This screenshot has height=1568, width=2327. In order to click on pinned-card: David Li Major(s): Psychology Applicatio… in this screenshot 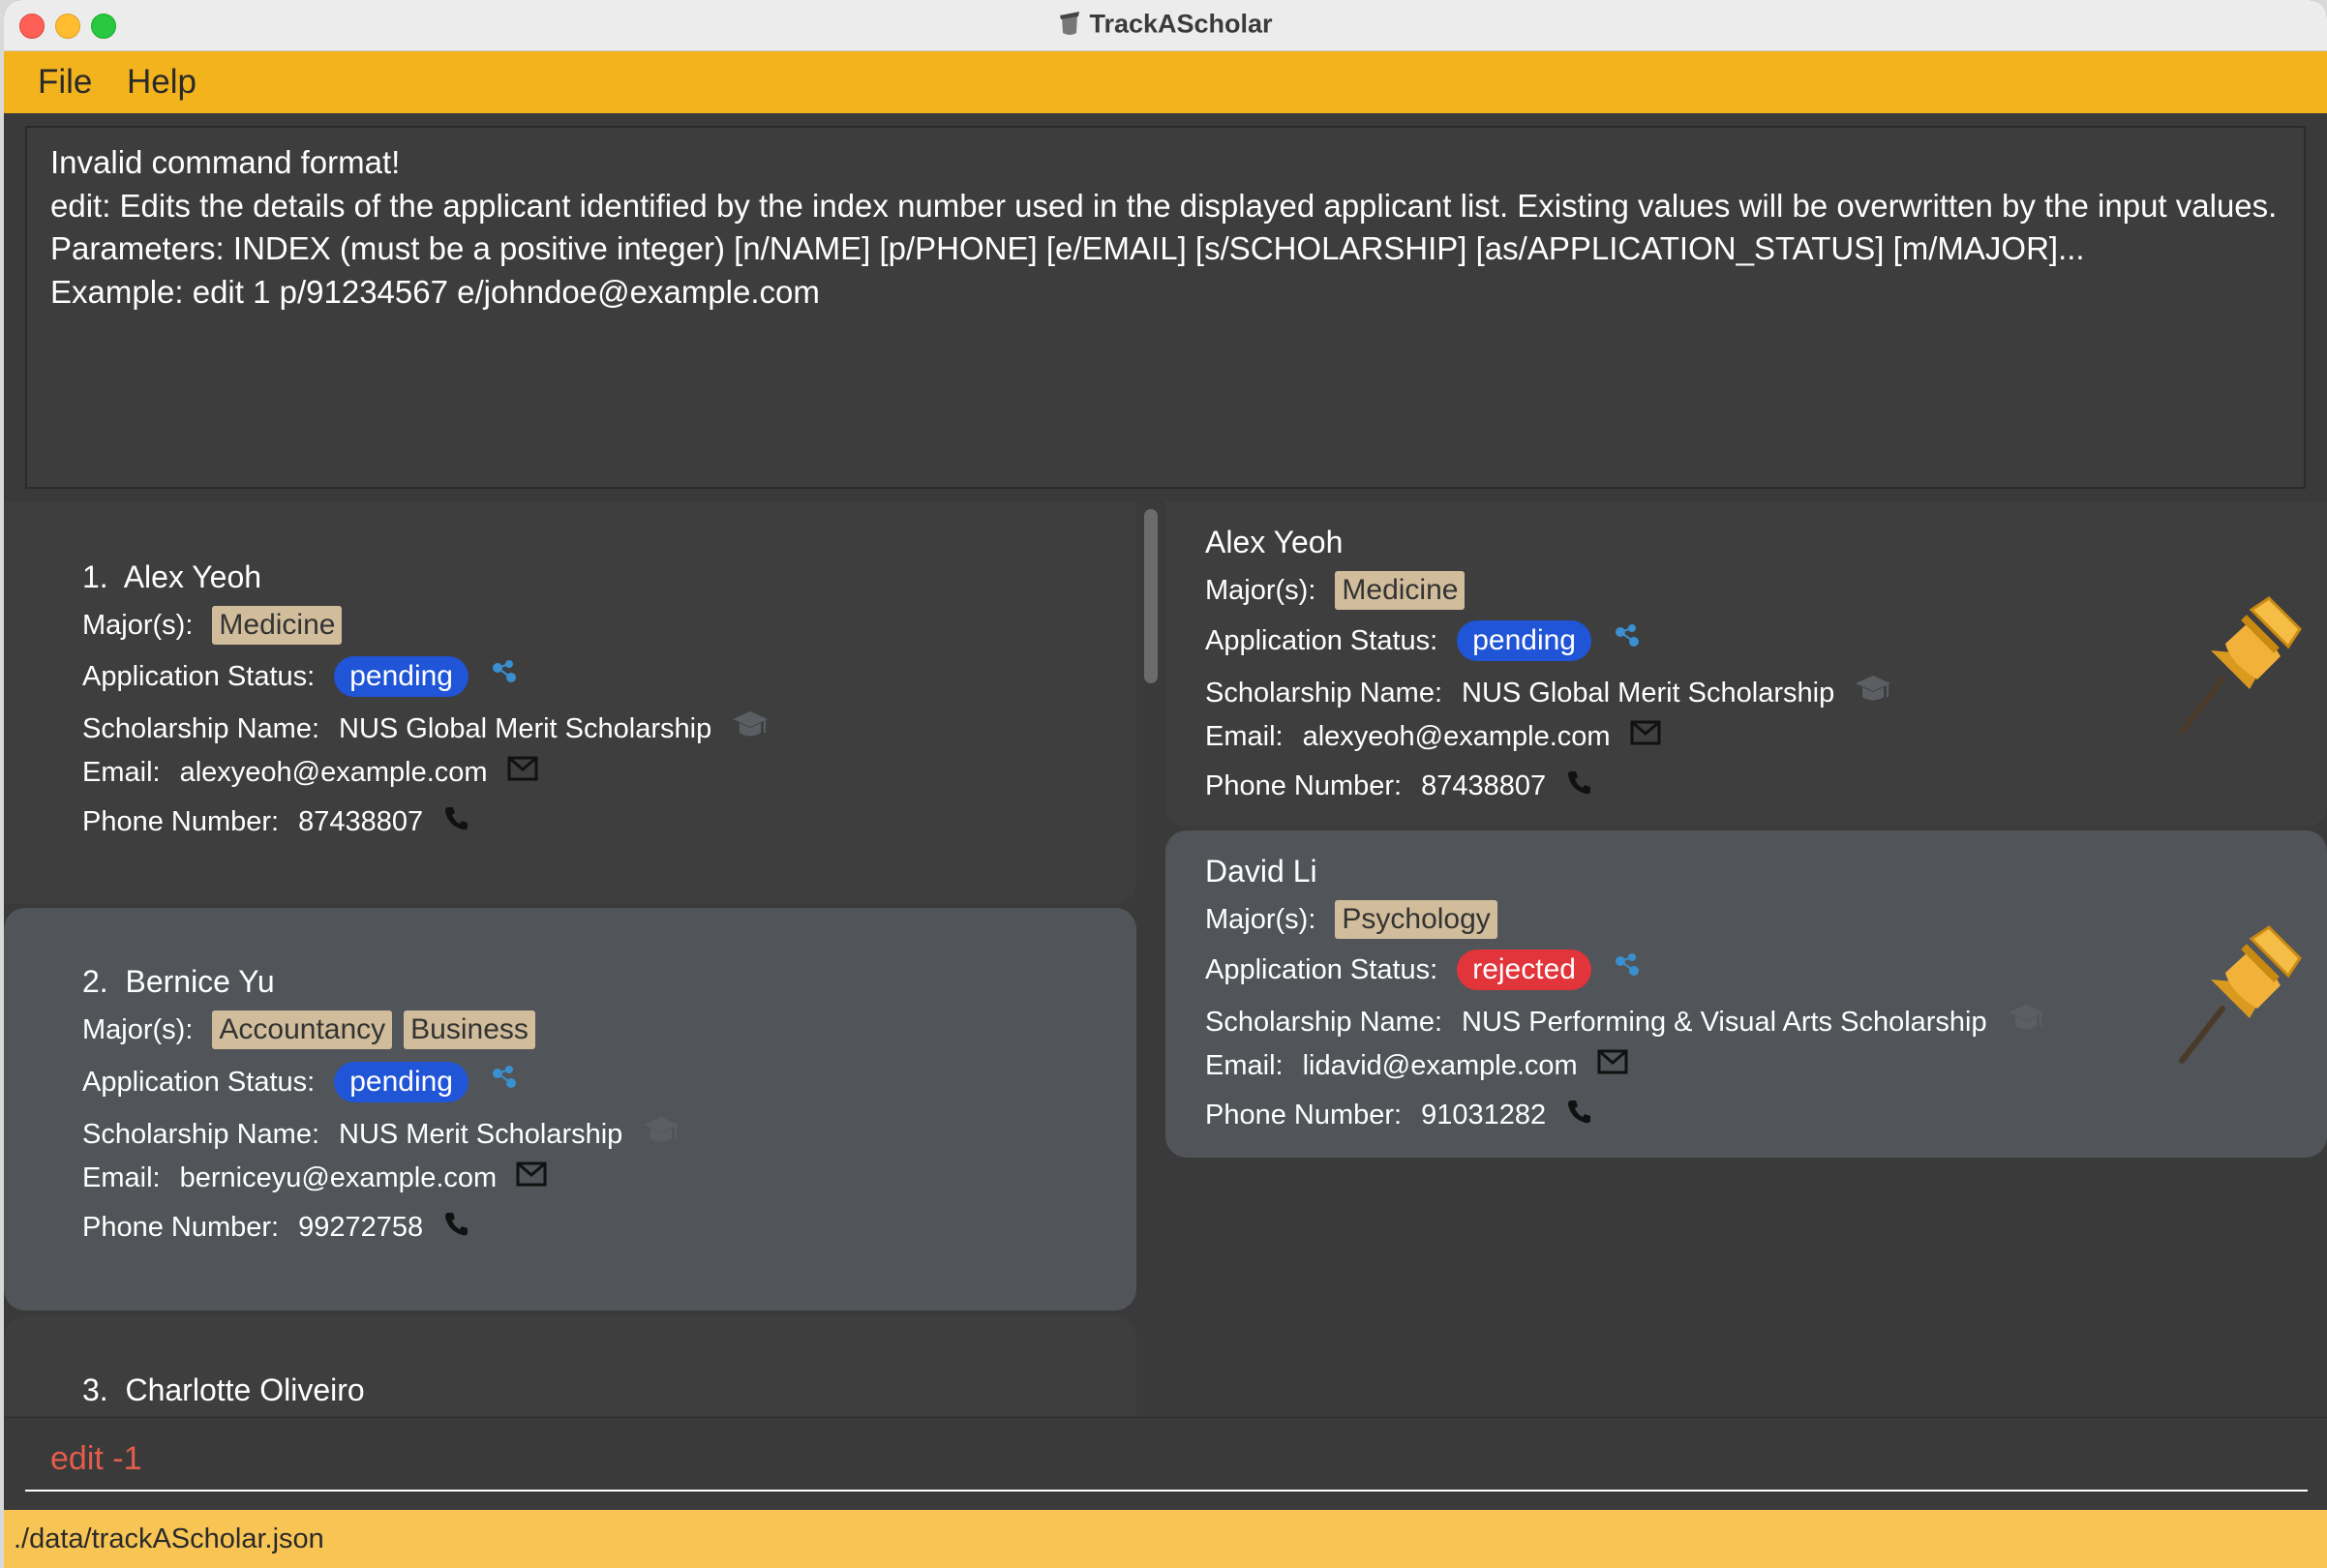, I will do `click(1746, 994)`.